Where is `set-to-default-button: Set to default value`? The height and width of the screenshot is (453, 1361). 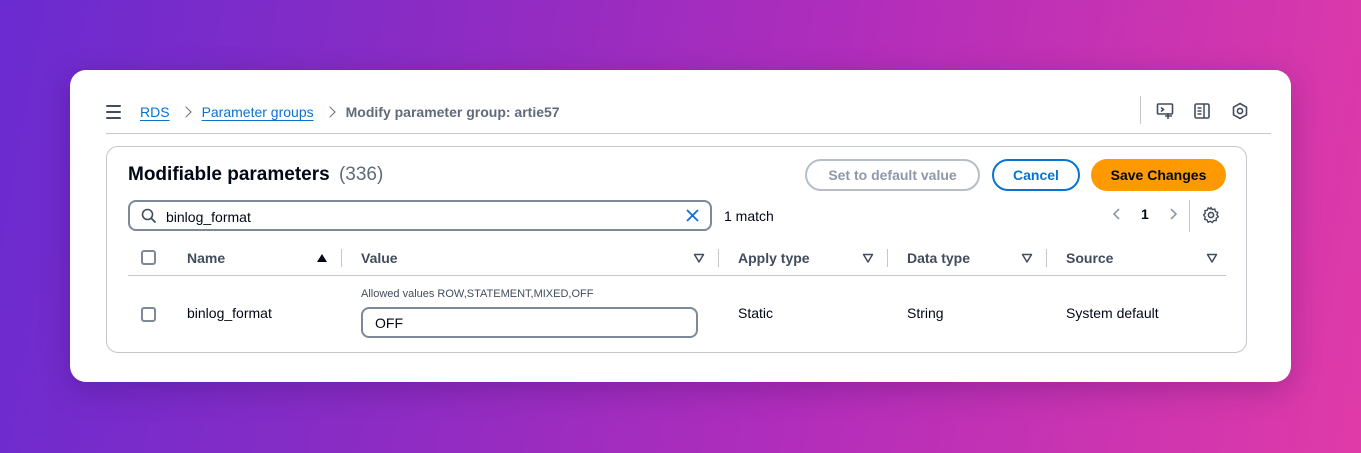
set-to-default-button: Set to default value is located at coordinates (892, 175).